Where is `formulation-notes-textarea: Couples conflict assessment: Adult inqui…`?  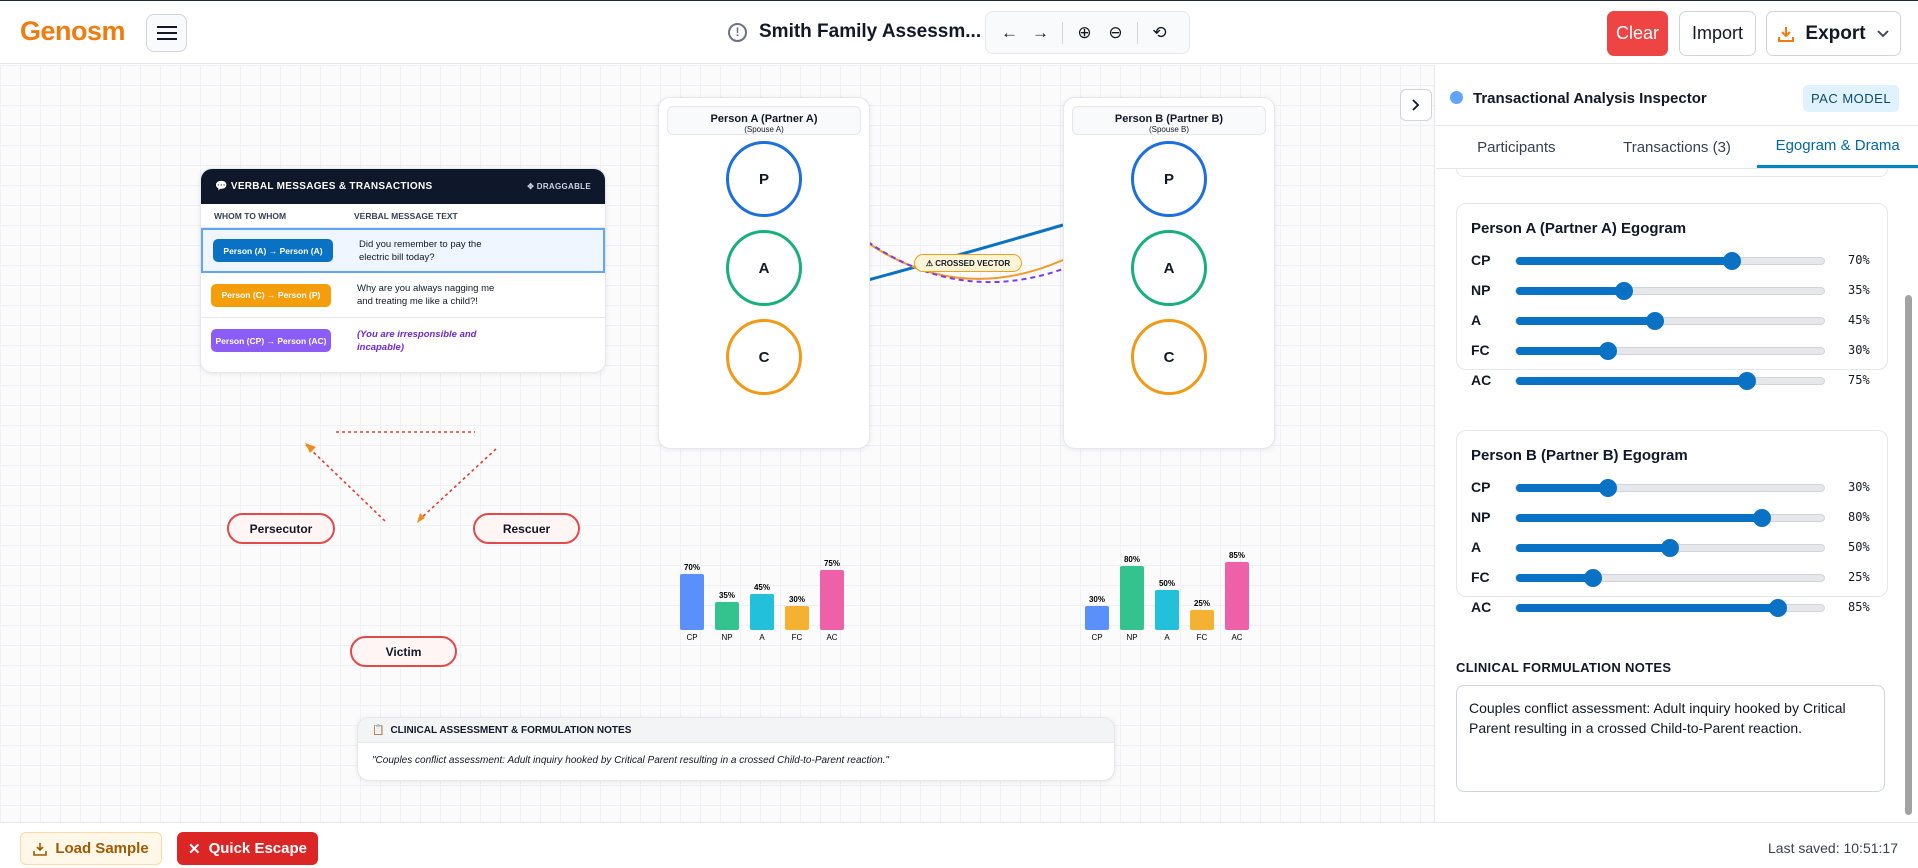 formulation-notes-textarea: Couples conflict assessment: Adult inqui… is located at coordinates (1670, 738).